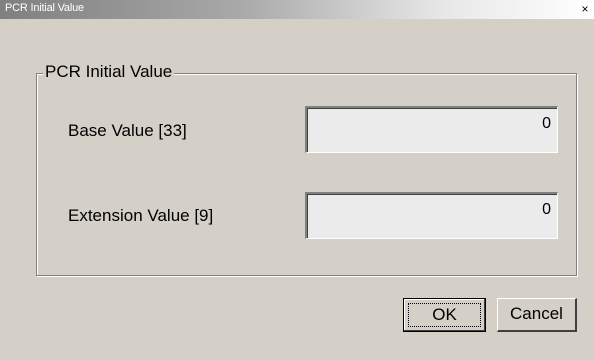 Image resolution: width=594 pixels, height=360 pixels. What do you see at coordinates (141, 215) in the screenshot?
I see `extension-value-label: Extension Value [9]` at bounding box center [141, 215].